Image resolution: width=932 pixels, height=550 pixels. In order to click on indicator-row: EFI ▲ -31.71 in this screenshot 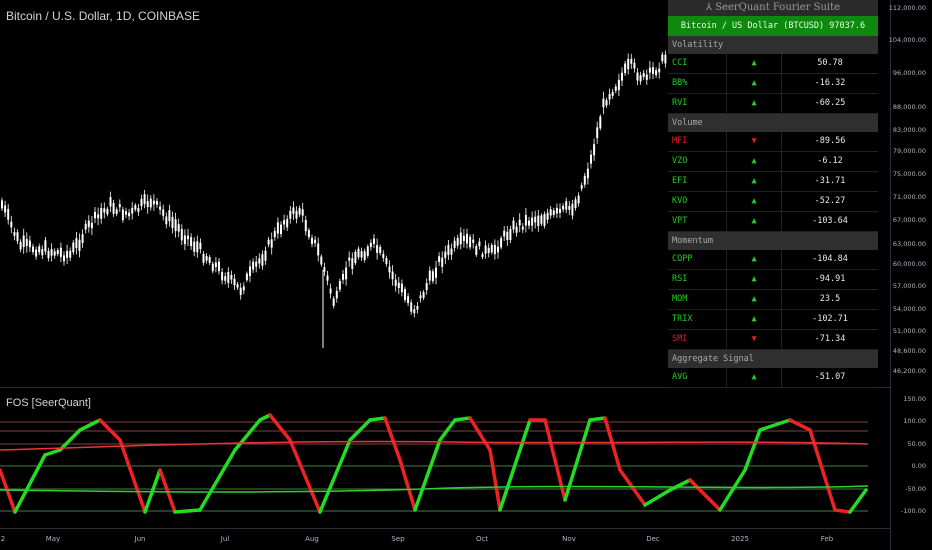, I will do `click(773, 182)`.